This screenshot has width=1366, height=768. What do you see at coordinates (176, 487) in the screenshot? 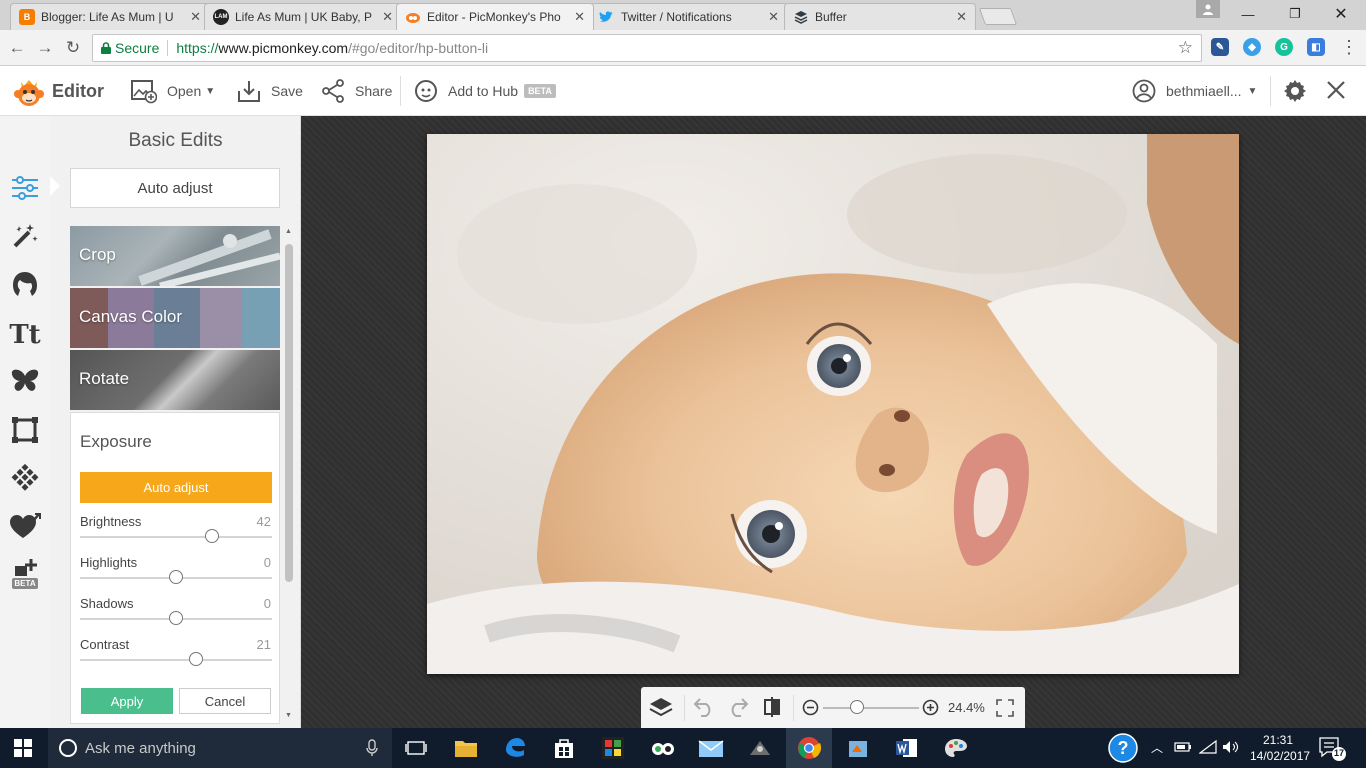
I see `exposure-auto-adjust-button: Auto adjust` at bounding box center [176, 487].